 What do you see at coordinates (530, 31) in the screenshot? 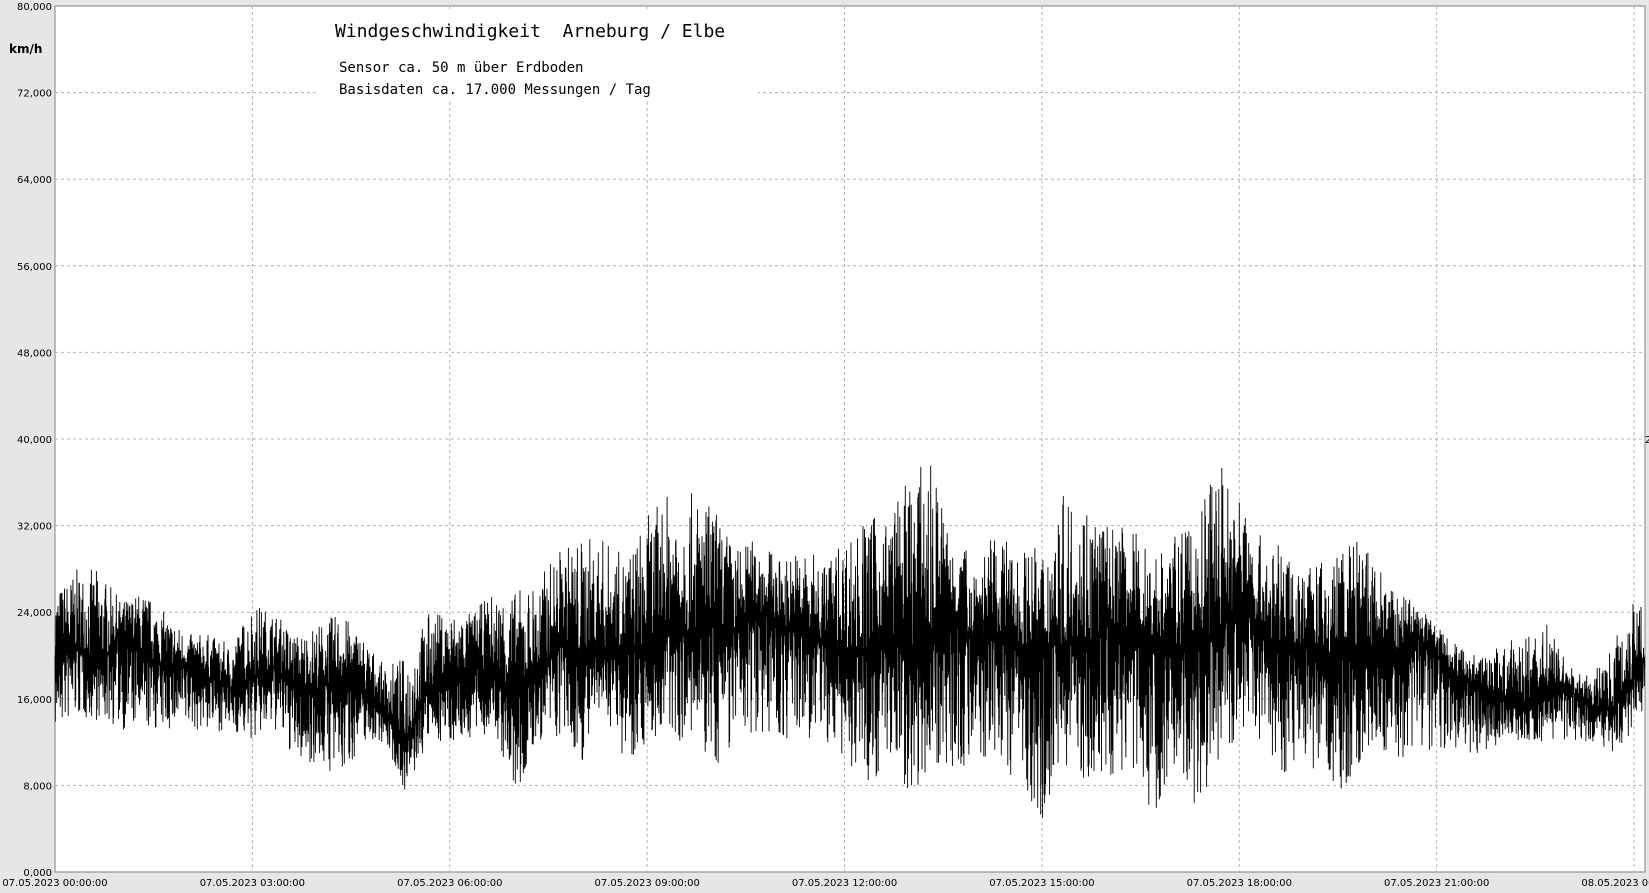
I see `chart-title: Windgeschwindigkeit Arneburg / Elbe` at bounding box center [530, 31].